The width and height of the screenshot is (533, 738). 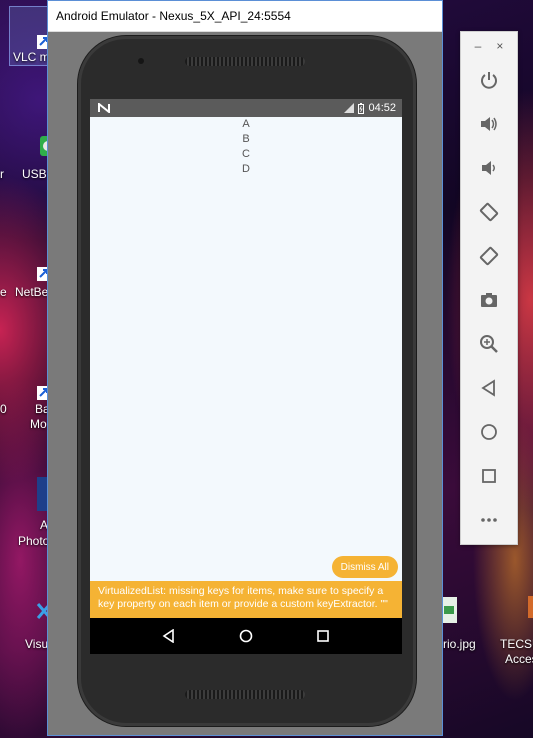 I want to click on zoom-icon, so click(x=489, y=344).